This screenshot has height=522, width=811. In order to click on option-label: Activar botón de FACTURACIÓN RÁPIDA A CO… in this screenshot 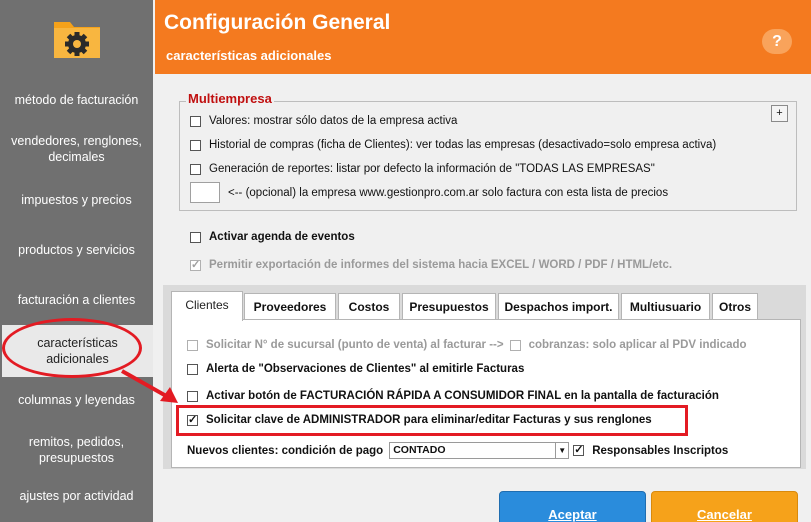, I will do `click(462, 396)`.